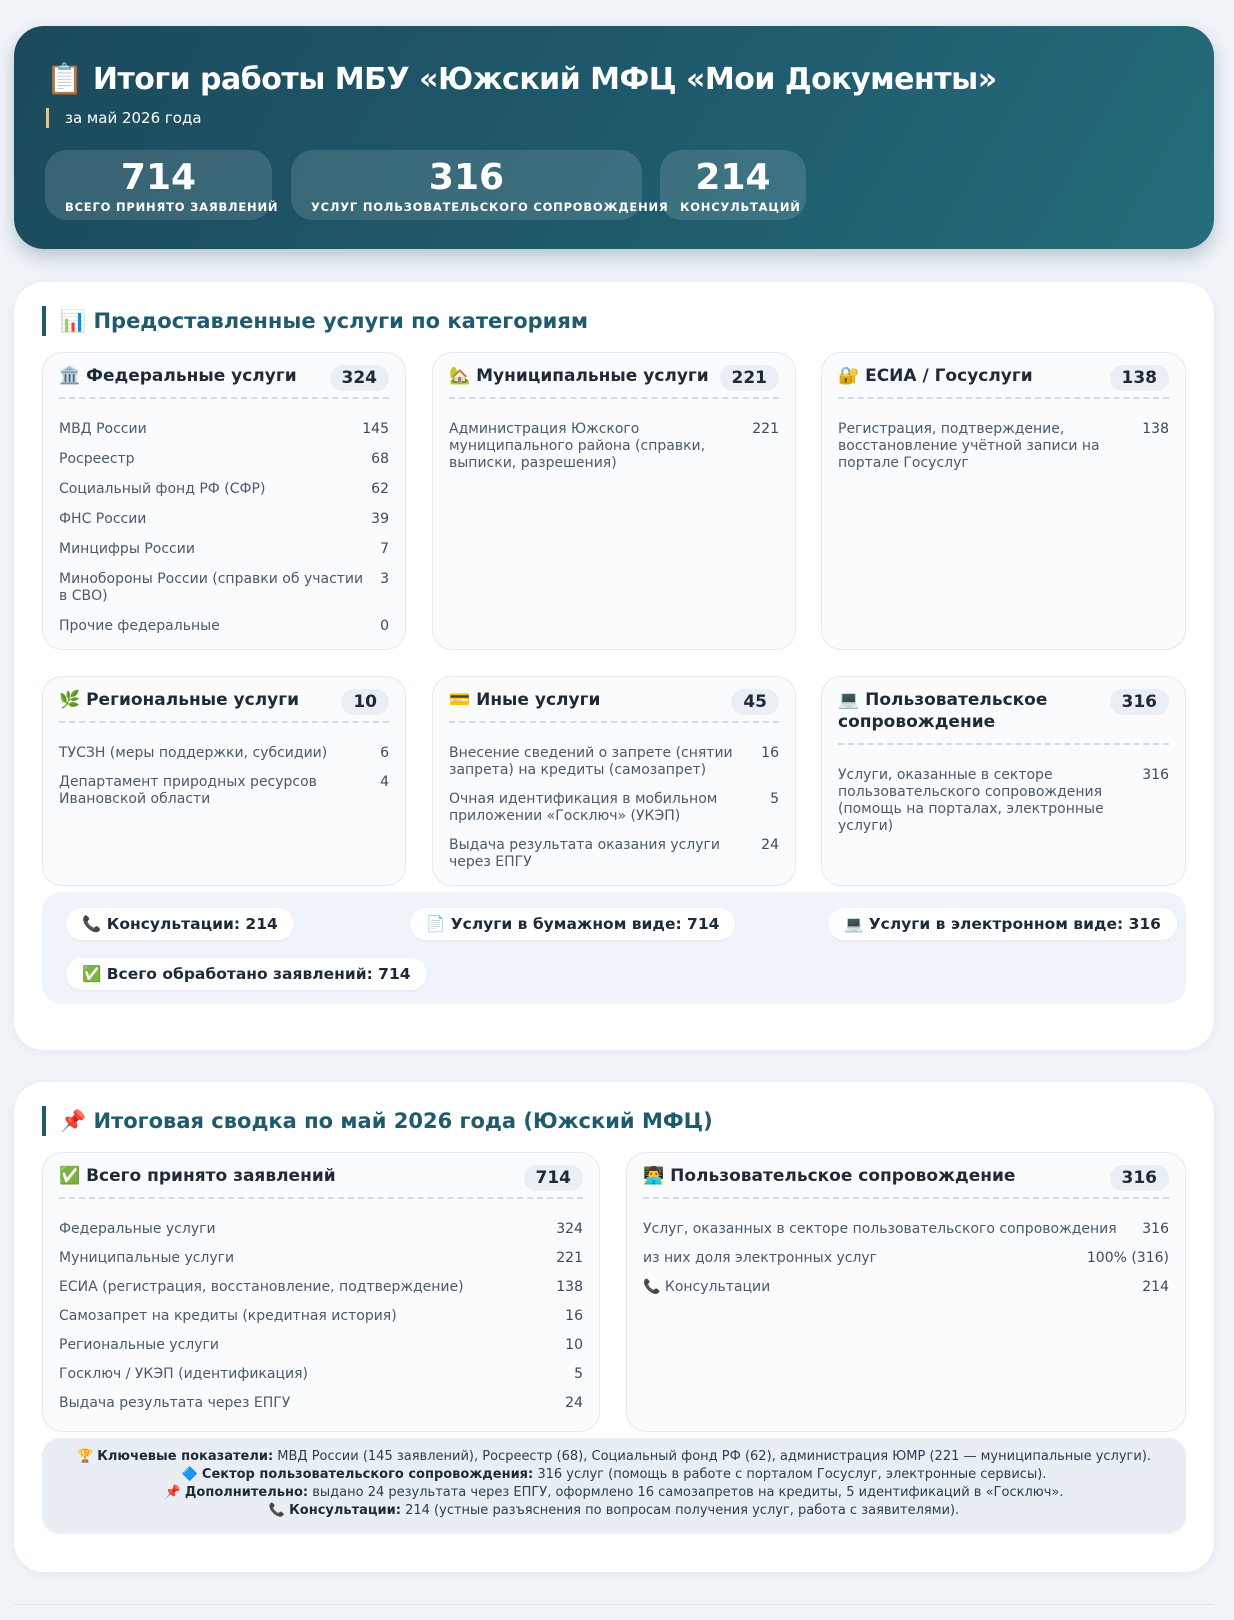  What do you see at coordinates (614, 382) in the screenshot?
I see `card-header: 🏡 Муниципальные услуги 221` at bounding box center [614, 382].